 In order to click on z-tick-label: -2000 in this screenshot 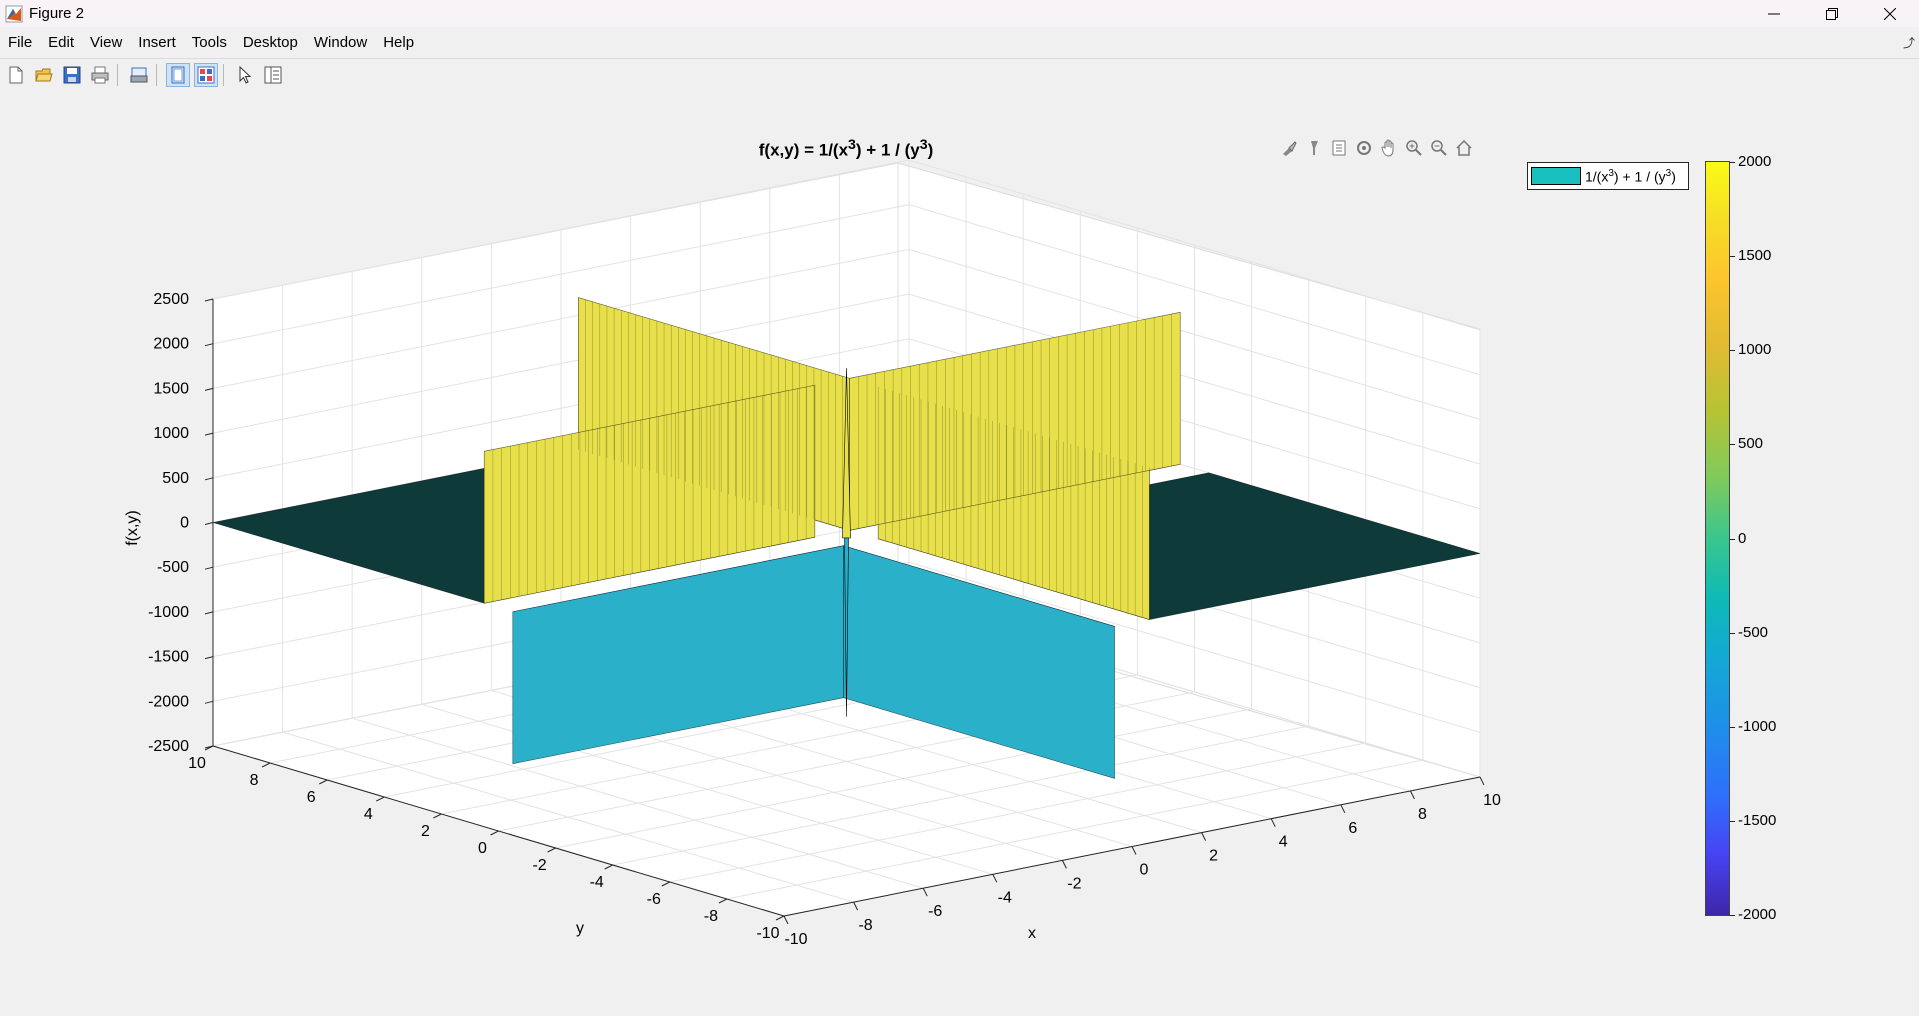, I will do `click(168, 701)`.